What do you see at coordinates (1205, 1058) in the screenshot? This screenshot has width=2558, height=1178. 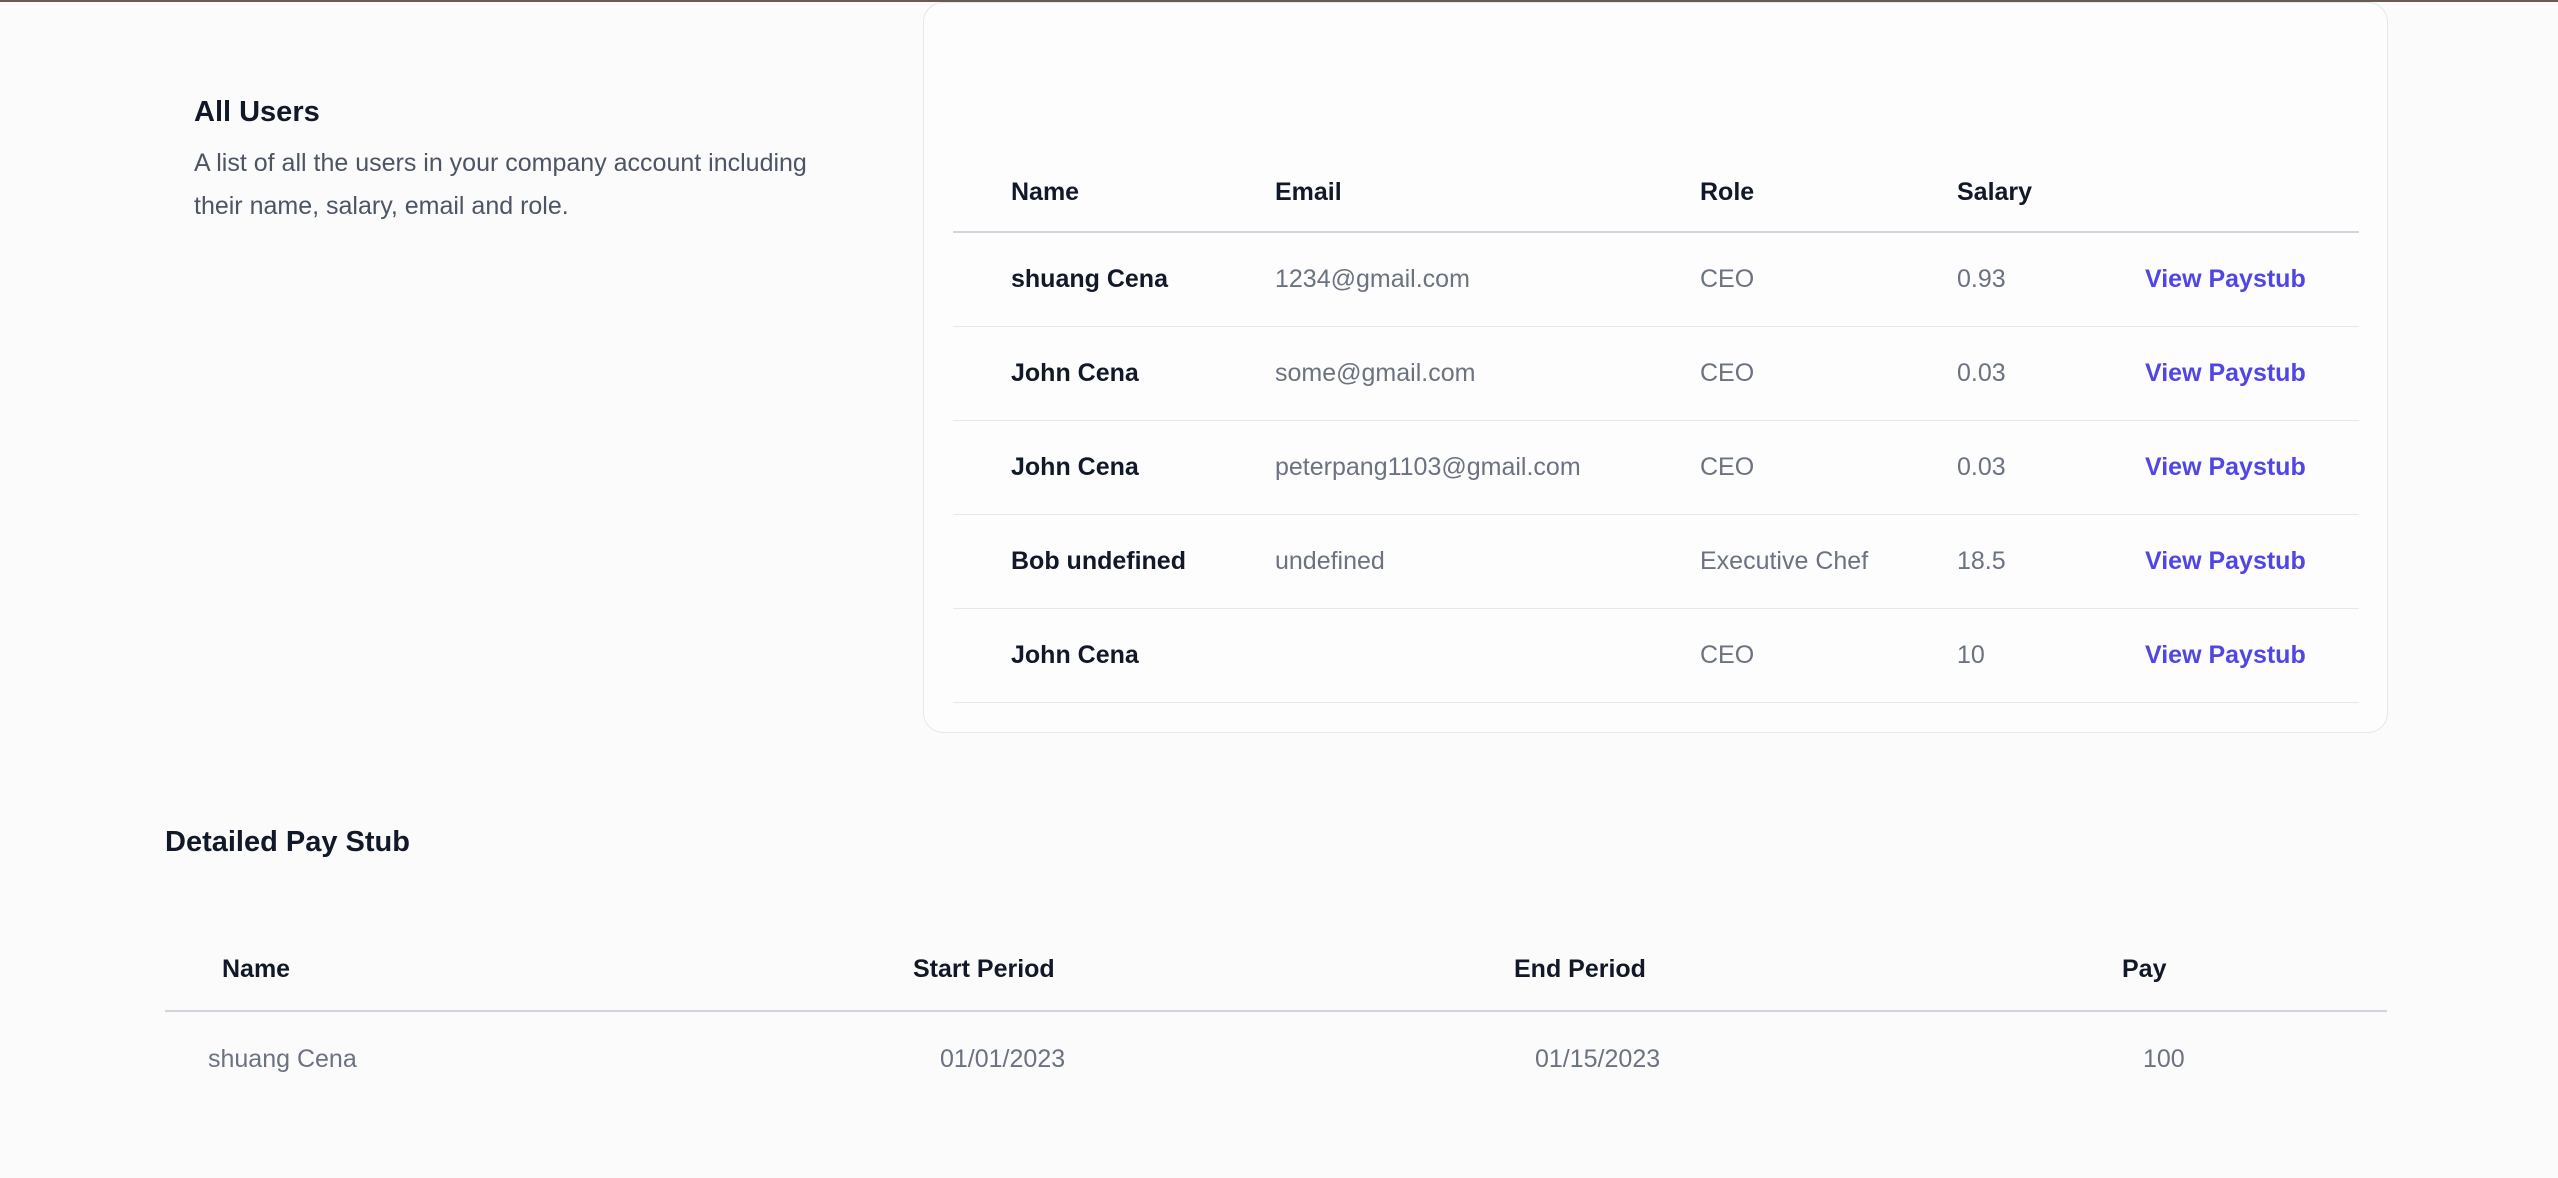 I see `stub-start-cell: 01/01/2023` at bounding box center [1205, 1058].